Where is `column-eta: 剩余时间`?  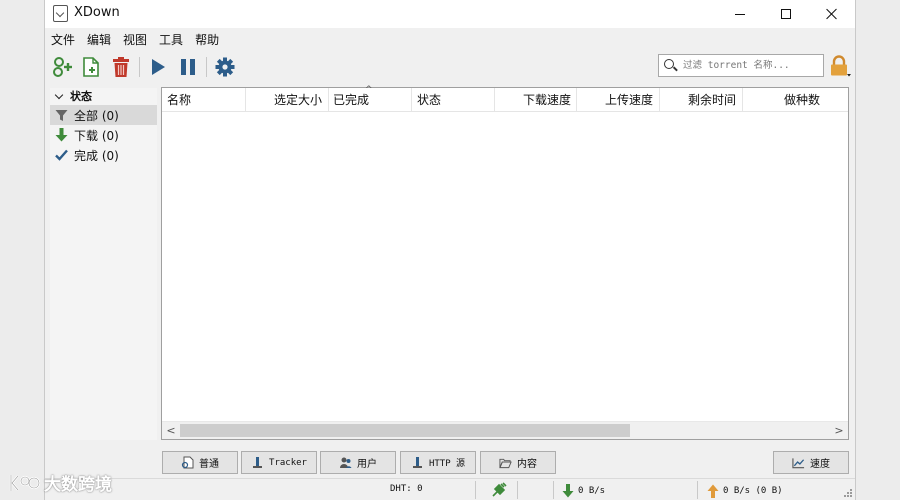
column-eta: 剩余时间 is located at coordinates (712, 100).